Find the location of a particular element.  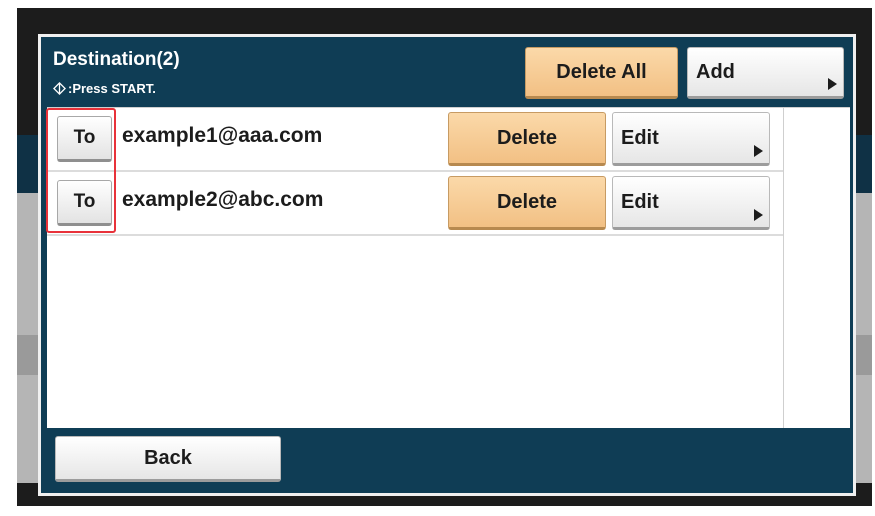

back-label: Back is located at coordinates (168, 457).